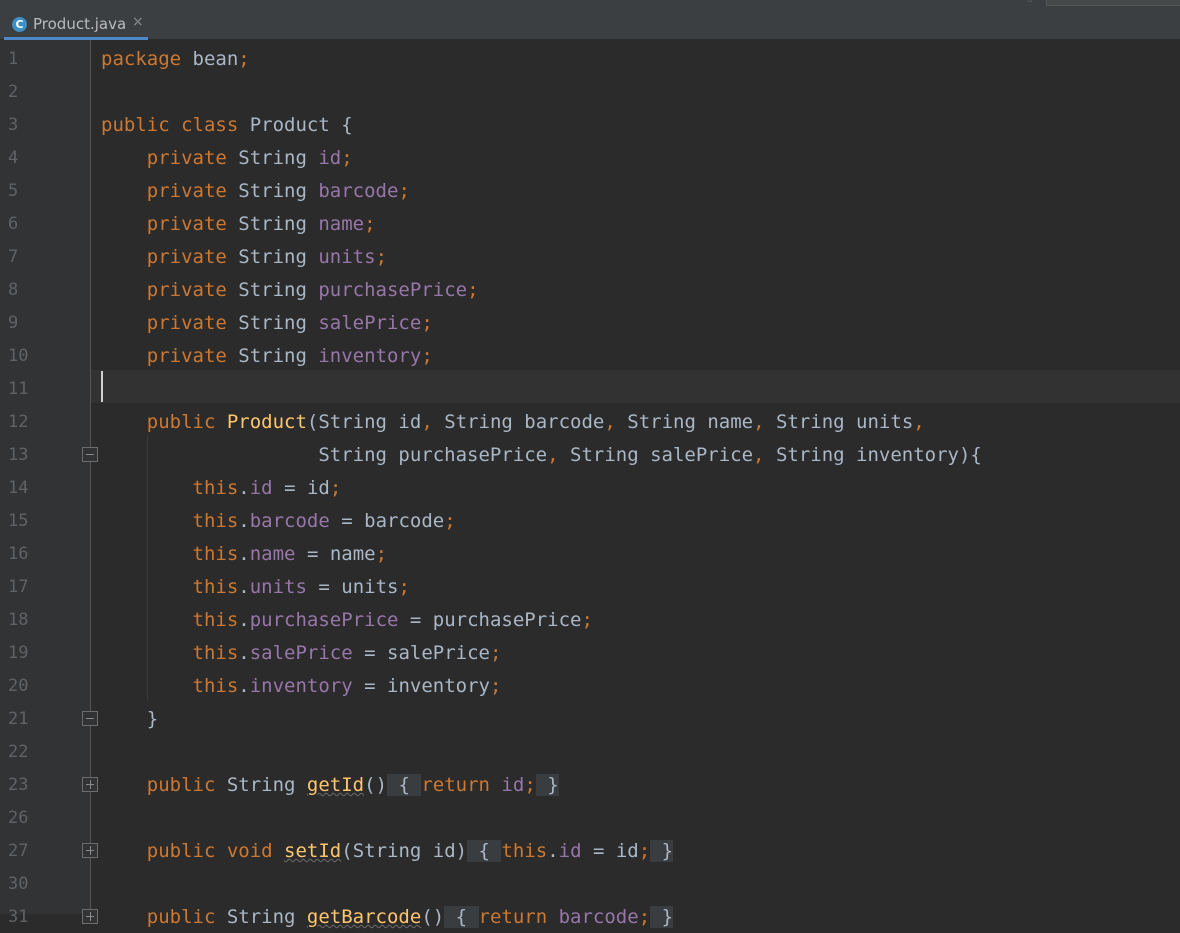 This screenshot has width=1180, height=933. I want to click on line-number: 19, so click(18, 653).